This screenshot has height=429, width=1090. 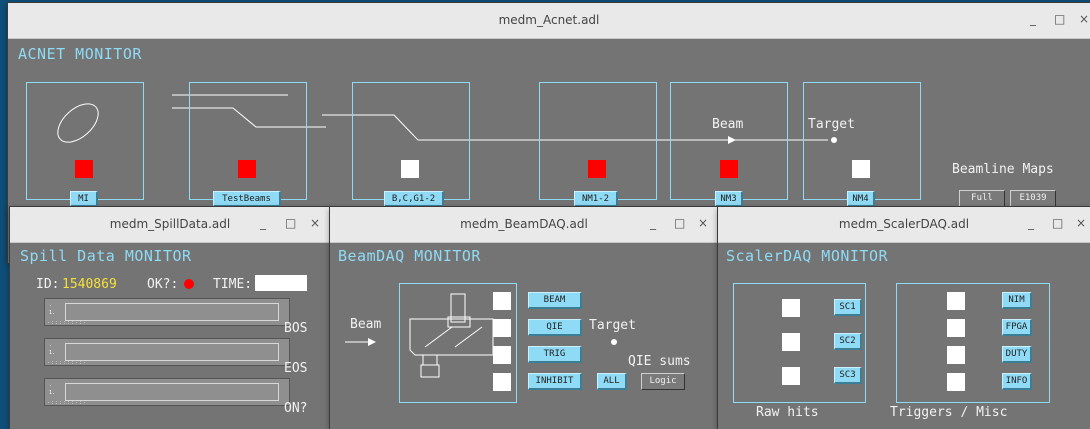 What do you see at coordinates (663, 381) in the screenshot?
I see `logic-button: Logic` at bounding box center [663, 381].